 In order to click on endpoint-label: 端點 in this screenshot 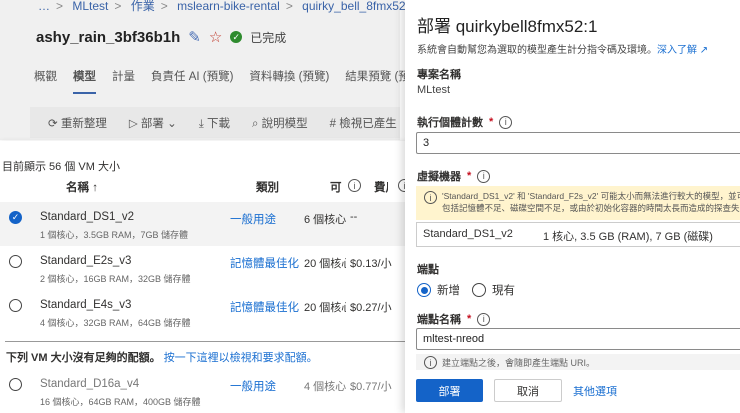, I will do `click(428, 270)`.